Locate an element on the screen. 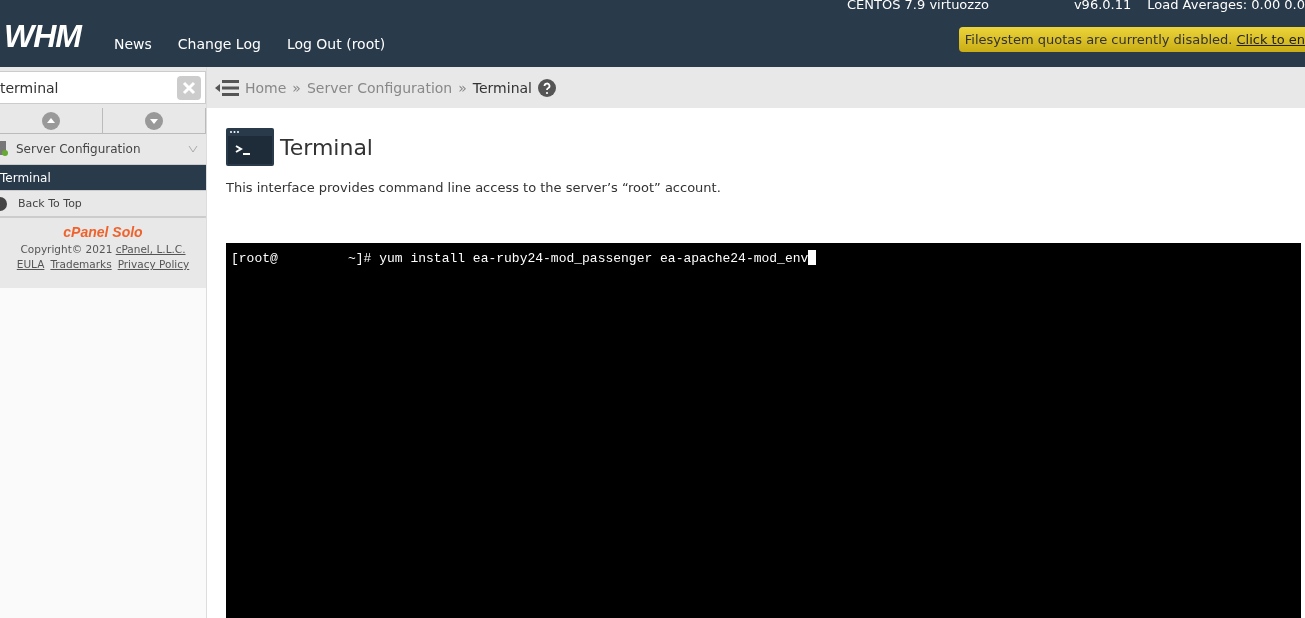 This screenshot has width=1305, height=618. clear-button is located at coordinates (189, 87).